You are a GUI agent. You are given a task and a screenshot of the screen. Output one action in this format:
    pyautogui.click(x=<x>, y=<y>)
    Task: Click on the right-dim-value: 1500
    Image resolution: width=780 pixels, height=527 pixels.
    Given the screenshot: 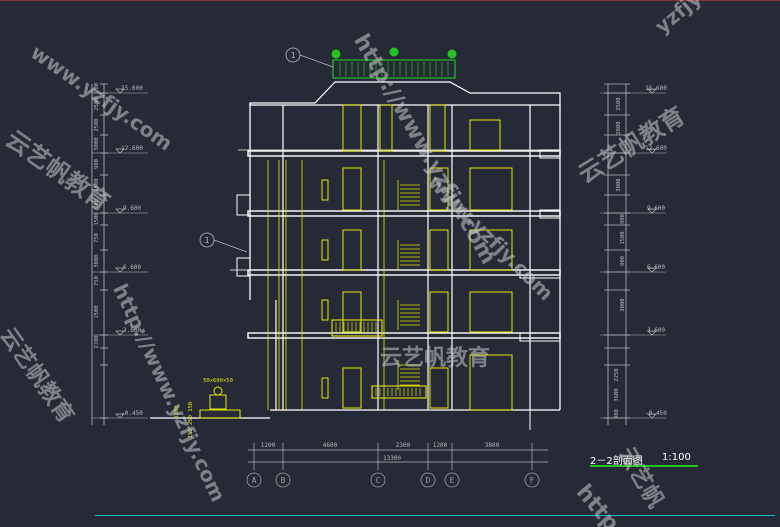 What is the action you would take?
    pyautogui.click(x=623, y=237)
    